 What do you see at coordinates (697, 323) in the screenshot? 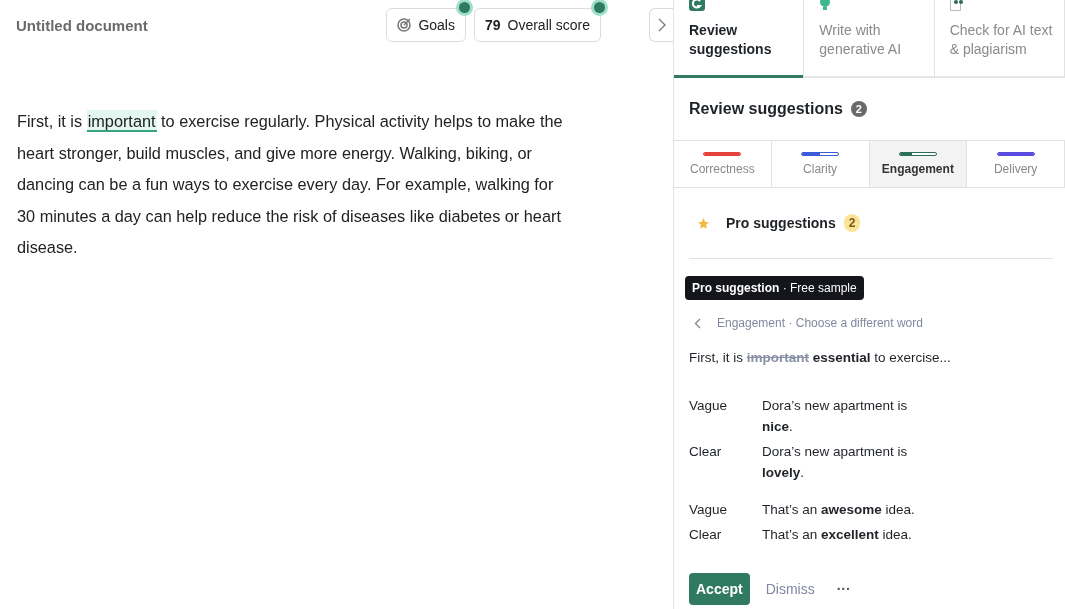
I see `back-button` at bounding box center [697, 323].